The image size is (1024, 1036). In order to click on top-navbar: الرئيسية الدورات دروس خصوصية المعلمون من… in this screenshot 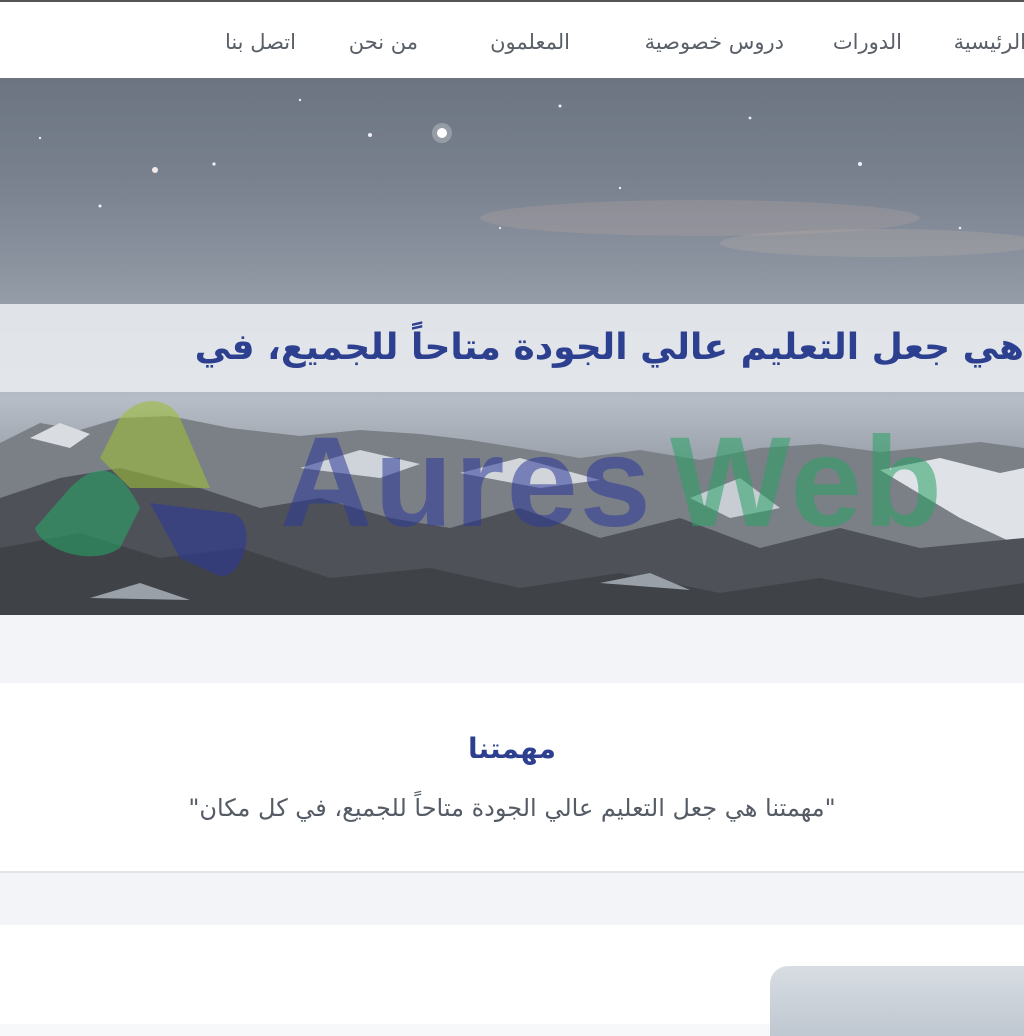, I will do `click(512, 39)`.